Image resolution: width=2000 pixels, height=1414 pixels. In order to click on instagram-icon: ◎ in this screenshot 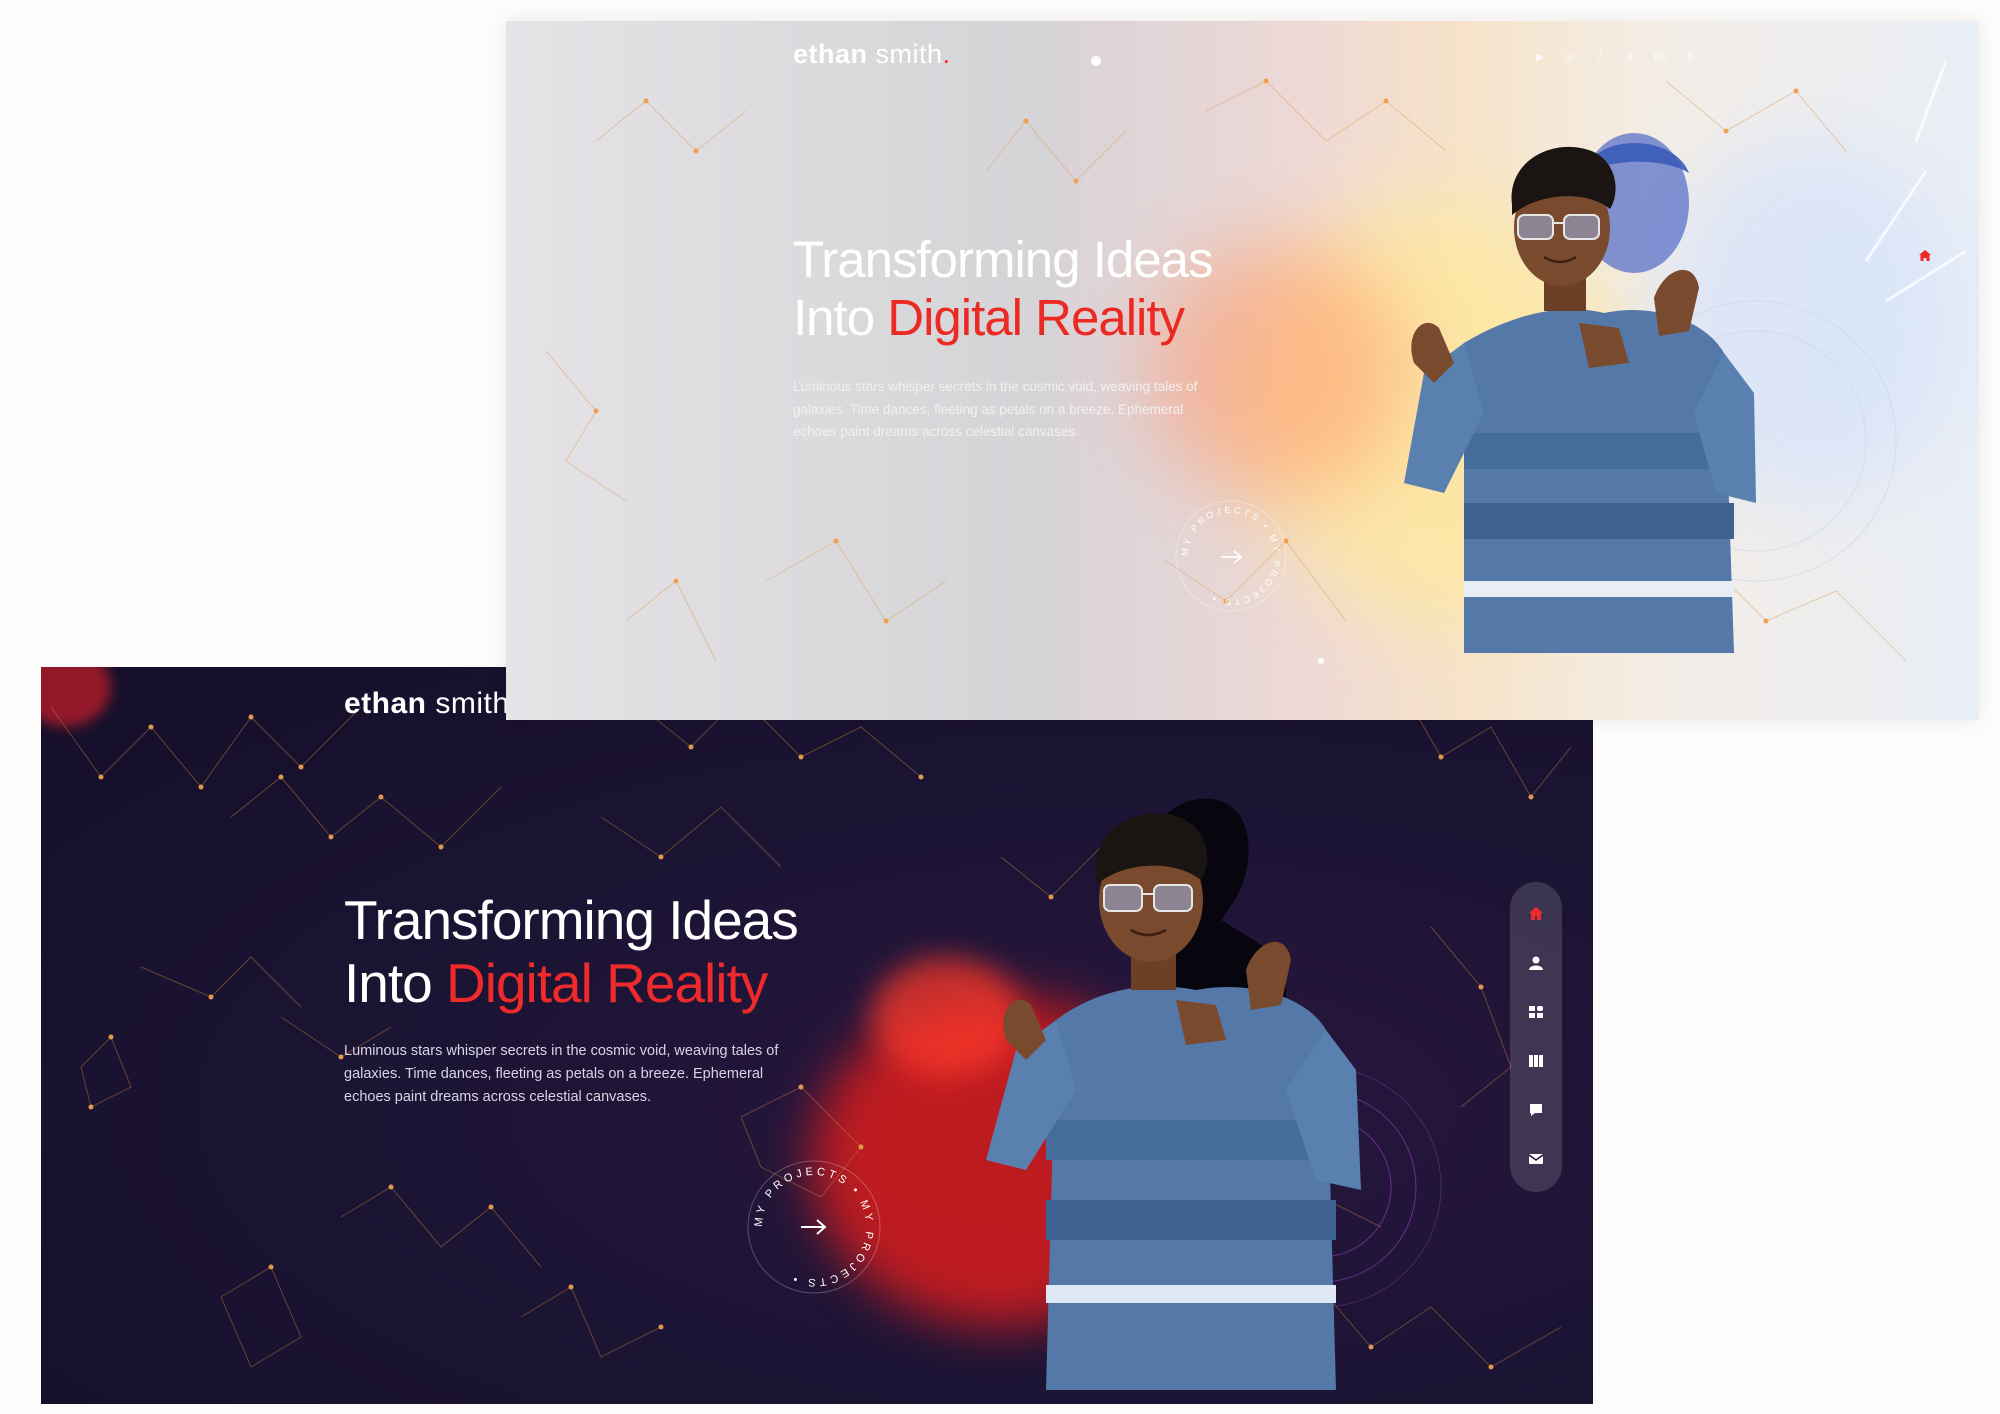, I will do `click(1570, 57)`.